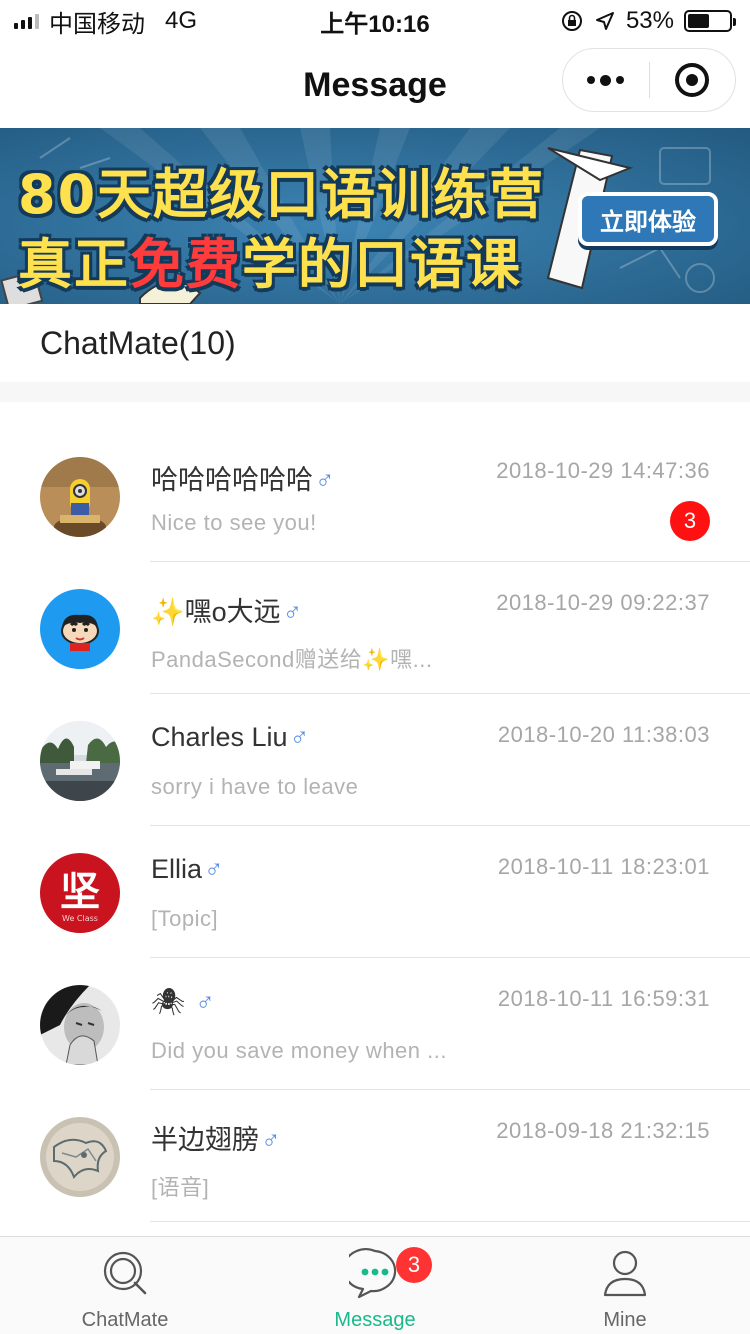 This screenshot has height=1334, width=750. What do you see at coordinates (168, 1002) in the screenshot?
I see `conversation-name-text: 🕷` at bounding box center [168, 1002].